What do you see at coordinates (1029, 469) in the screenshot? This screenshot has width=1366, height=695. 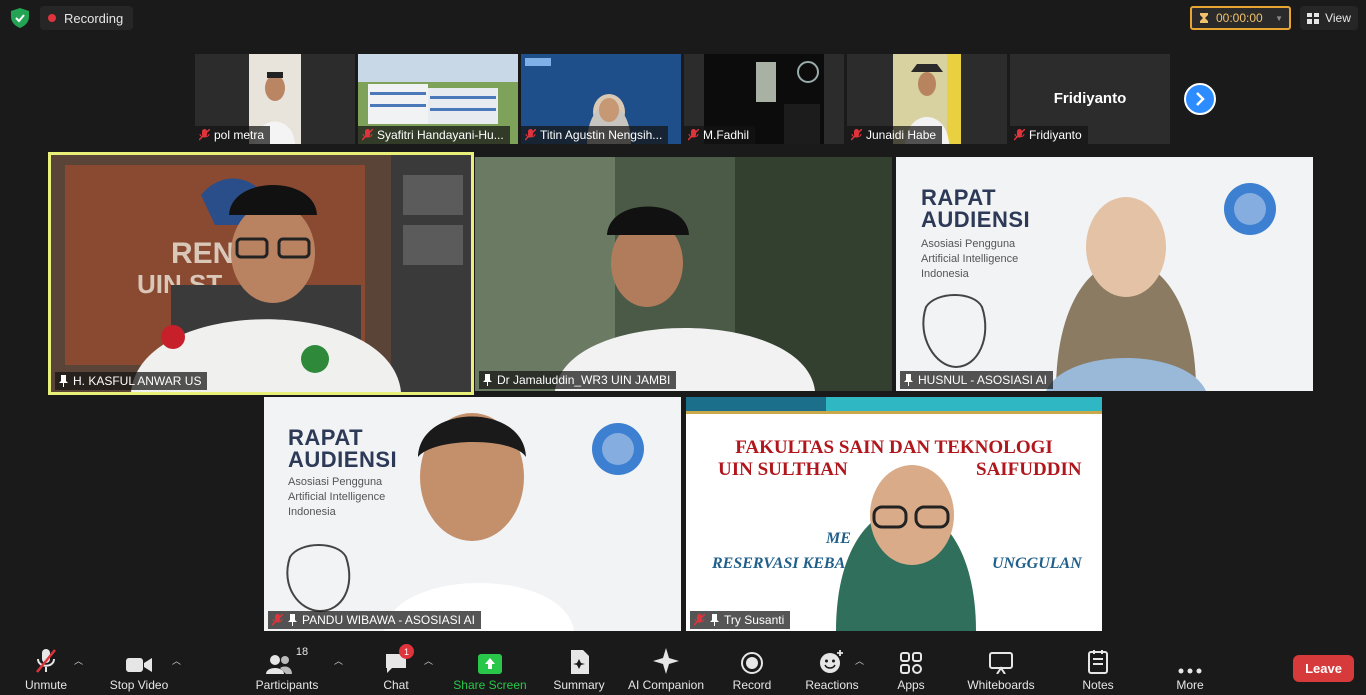 I see `banner-line2b: SAIFUDDIN` at bounding box center [1029, 469].